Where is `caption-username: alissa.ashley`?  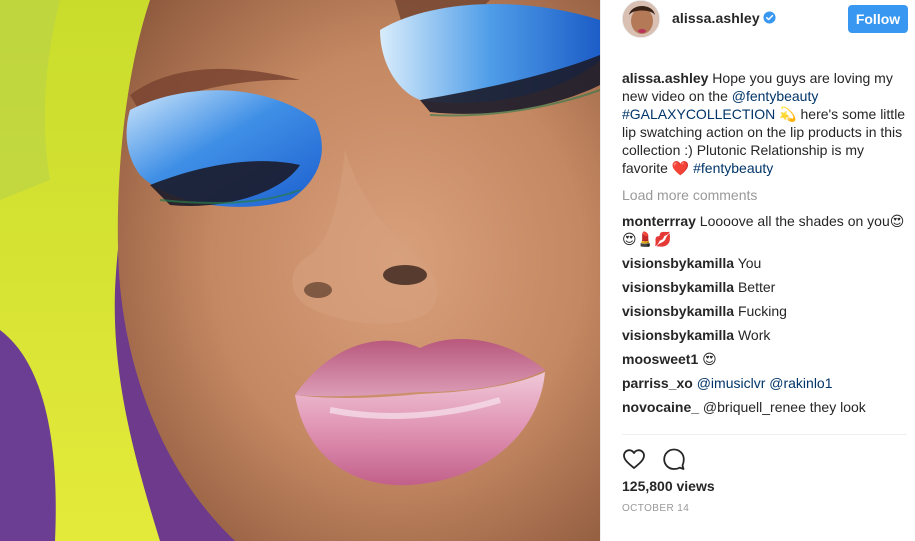 caption-username: alissa.ashley is located at coordinates (665, 78).